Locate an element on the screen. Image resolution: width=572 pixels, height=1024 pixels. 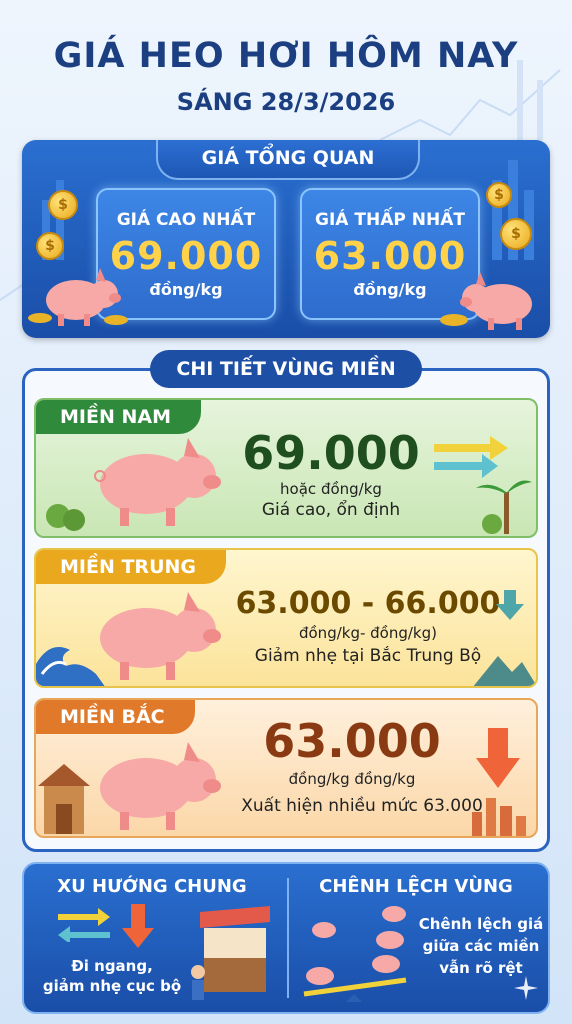
gap-text-line2: giữa các miền is located at coordinates (481, 946).